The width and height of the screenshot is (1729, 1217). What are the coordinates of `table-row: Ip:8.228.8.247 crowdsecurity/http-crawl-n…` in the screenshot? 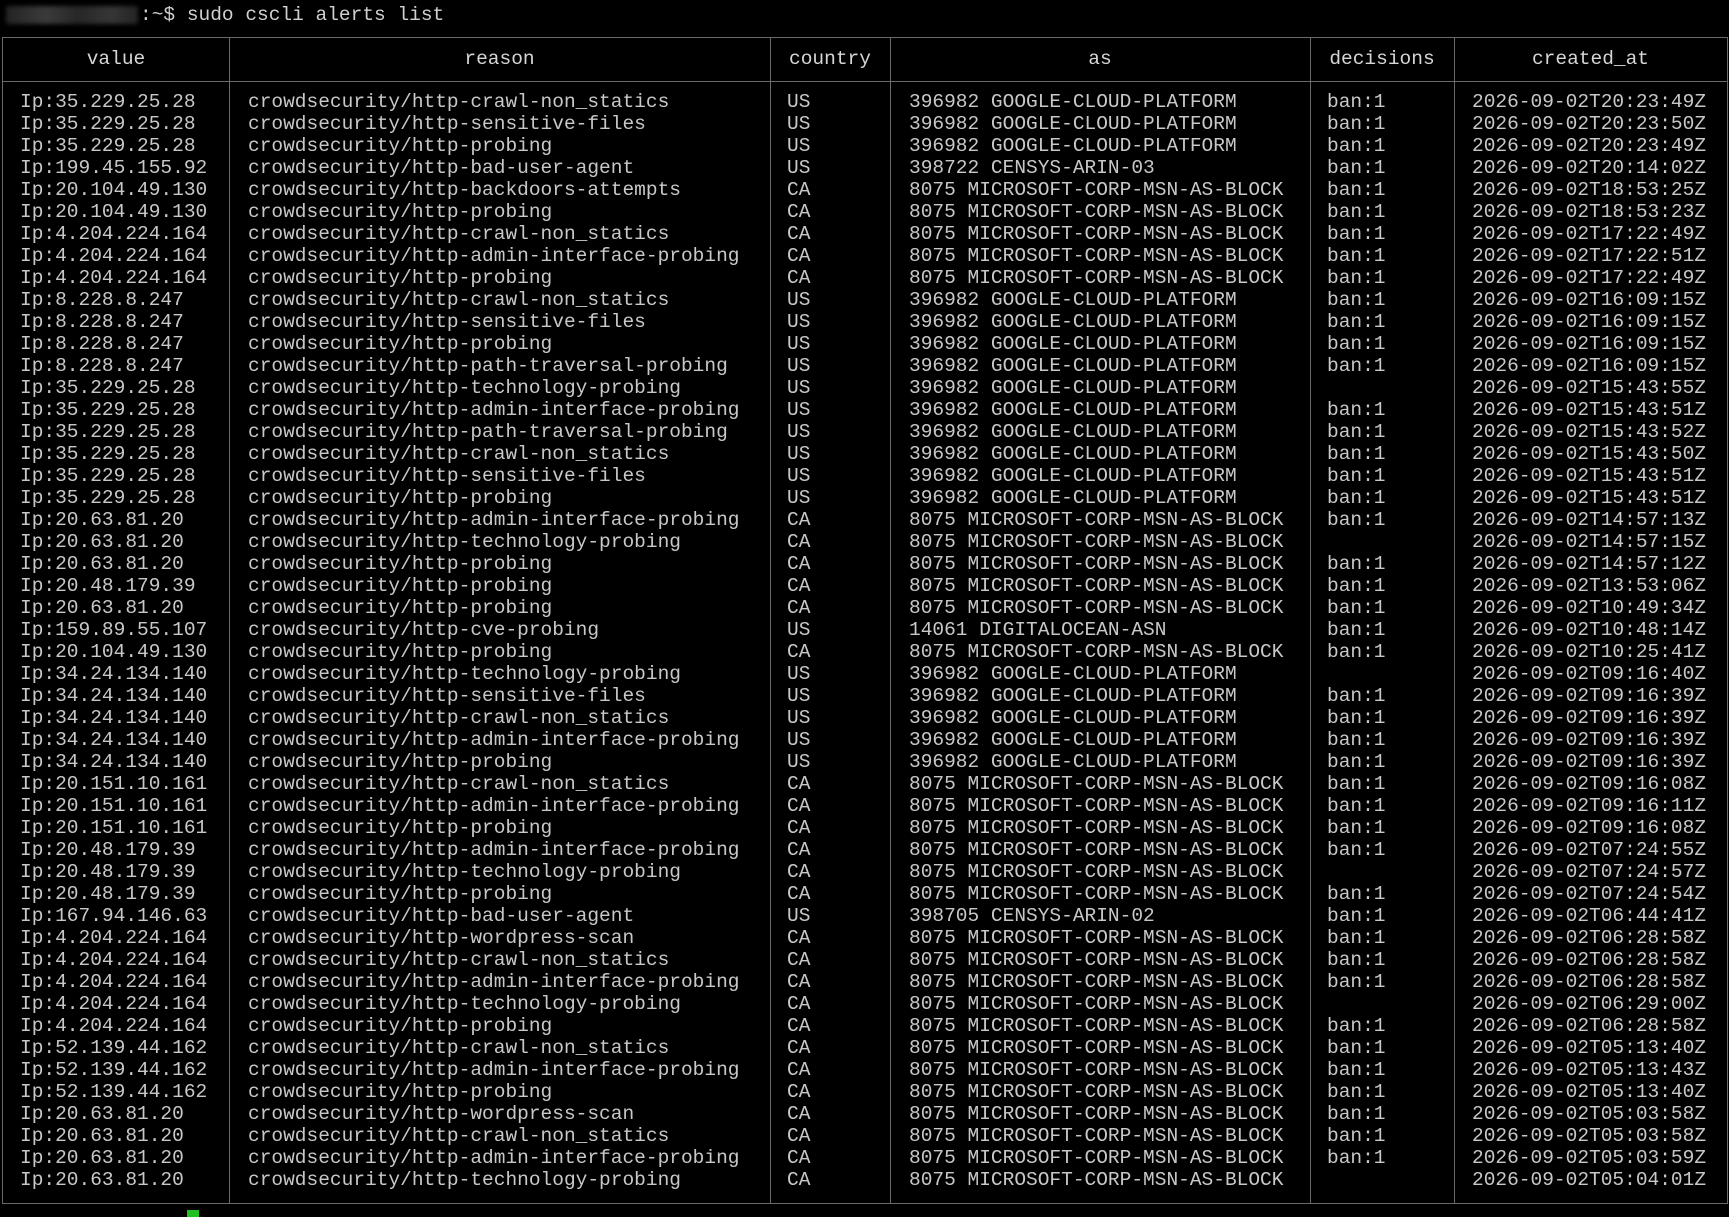 It's located at (865, 300).